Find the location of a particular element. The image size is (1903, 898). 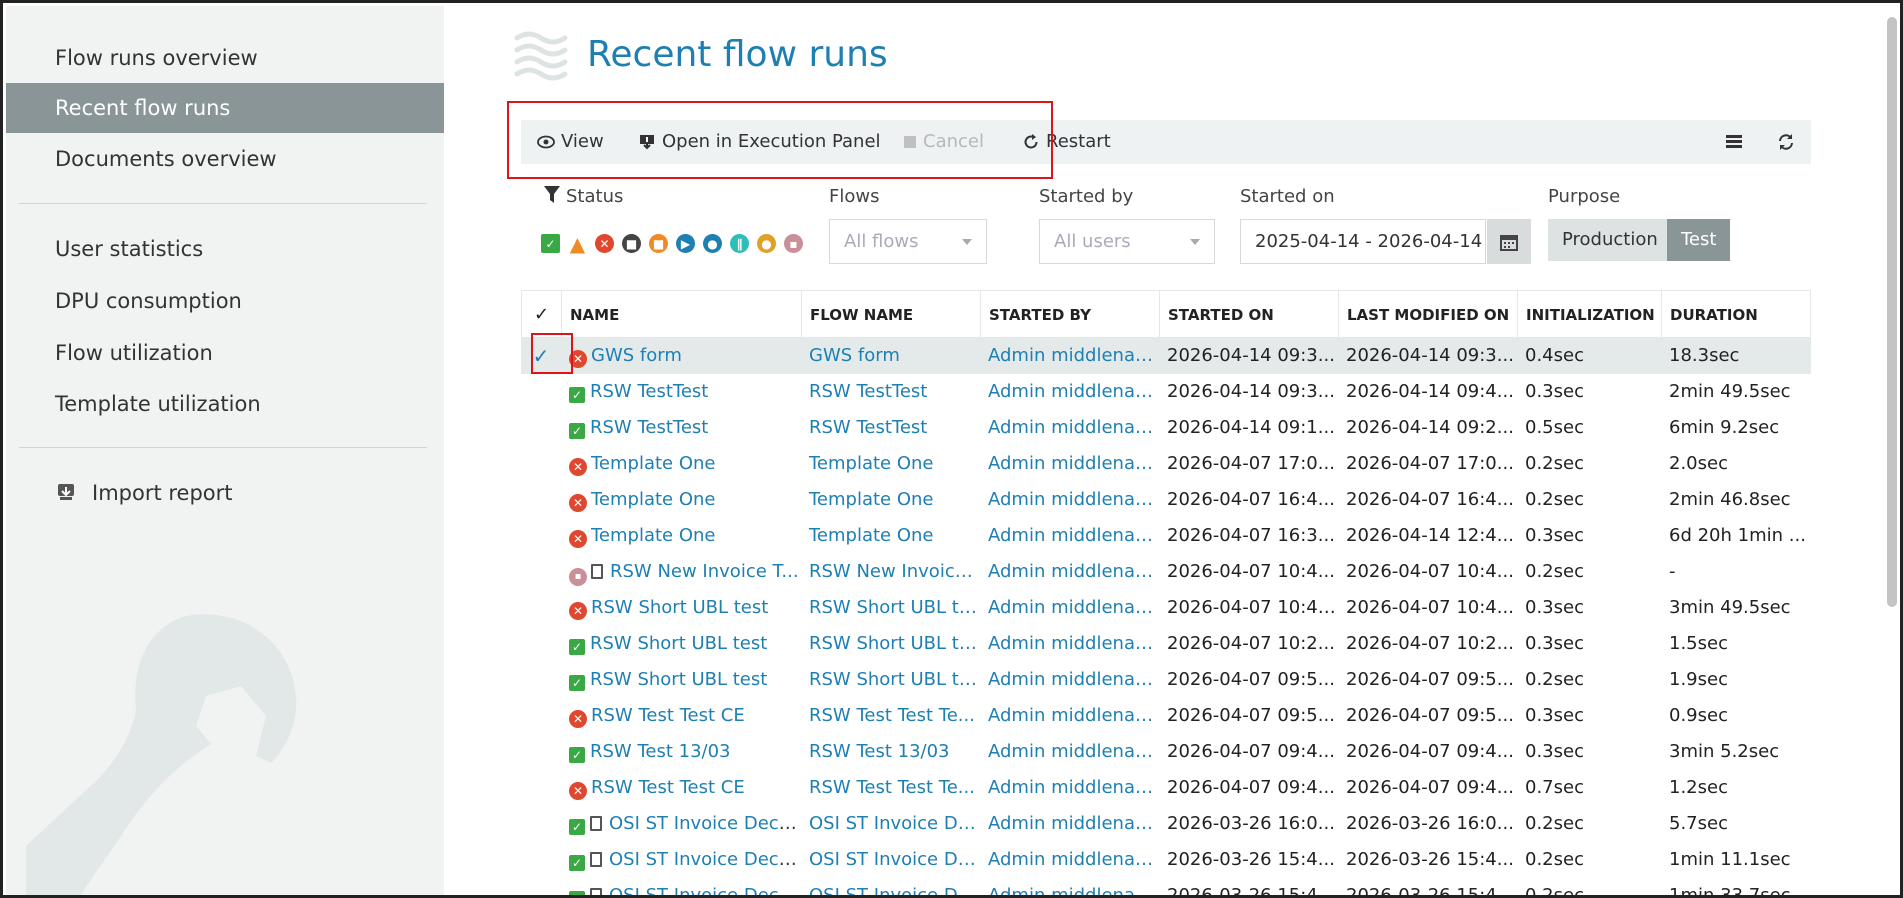

sidebar-item-documents-overview: Documents overview is located at coordinates (225, 159).